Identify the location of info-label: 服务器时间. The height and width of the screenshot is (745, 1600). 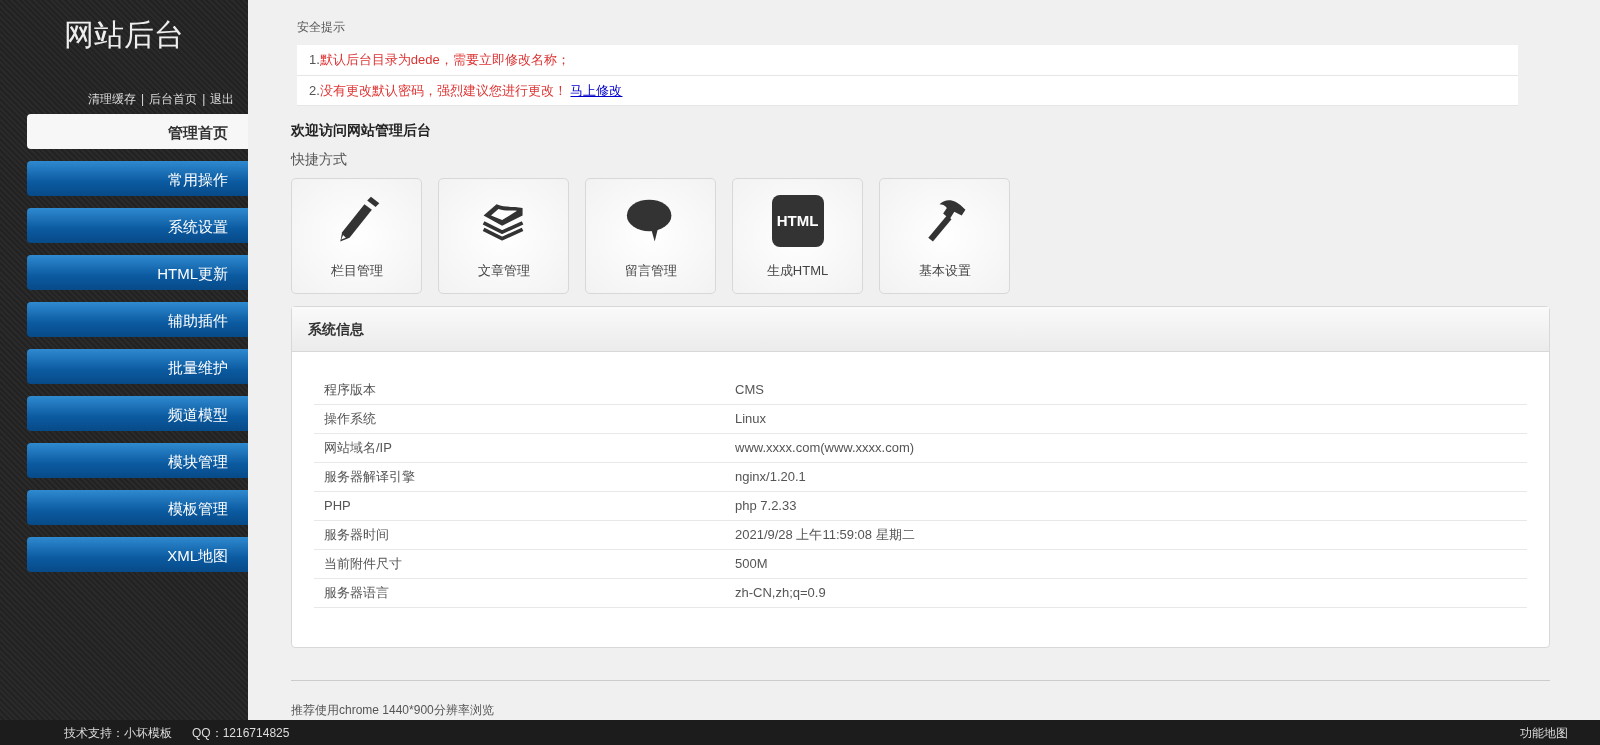
(356, 535).